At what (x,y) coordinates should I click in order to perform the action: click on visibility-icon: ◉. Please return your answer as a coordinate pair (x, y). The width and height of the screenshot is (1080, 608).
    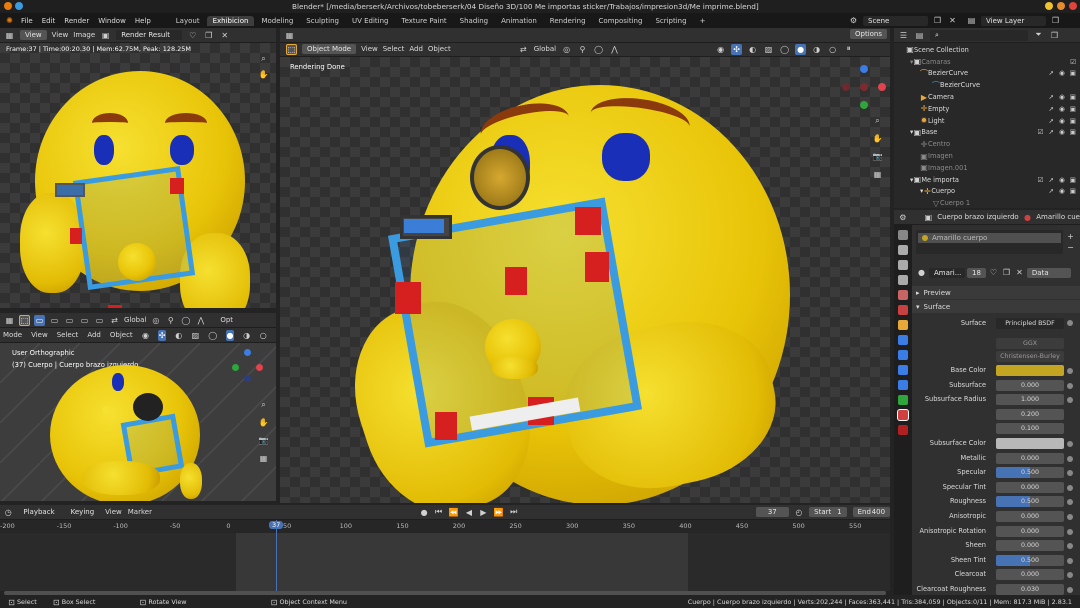
    Looking at the image, I should click on (146, 335).